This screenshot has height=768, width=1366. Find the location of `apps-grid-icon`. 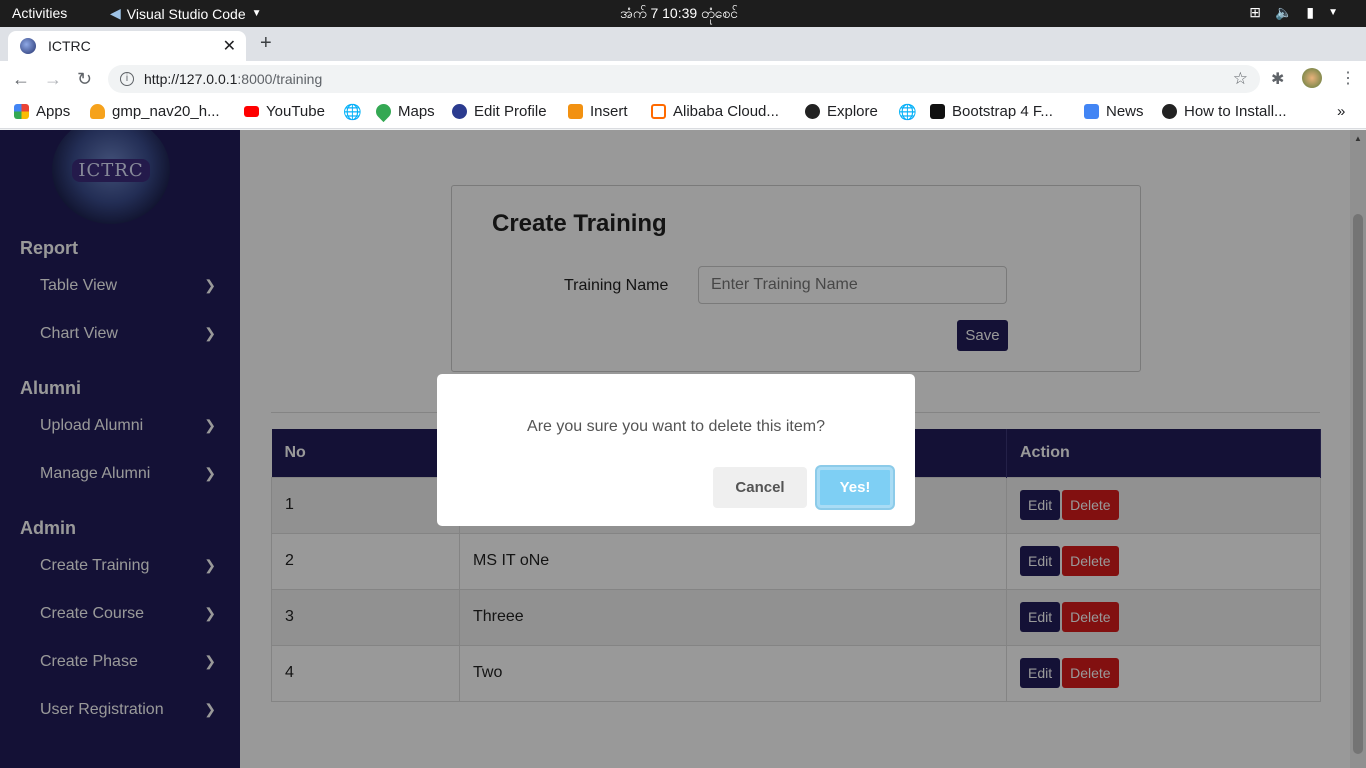

apps-grid-icon is located at coordinates (21, 111).